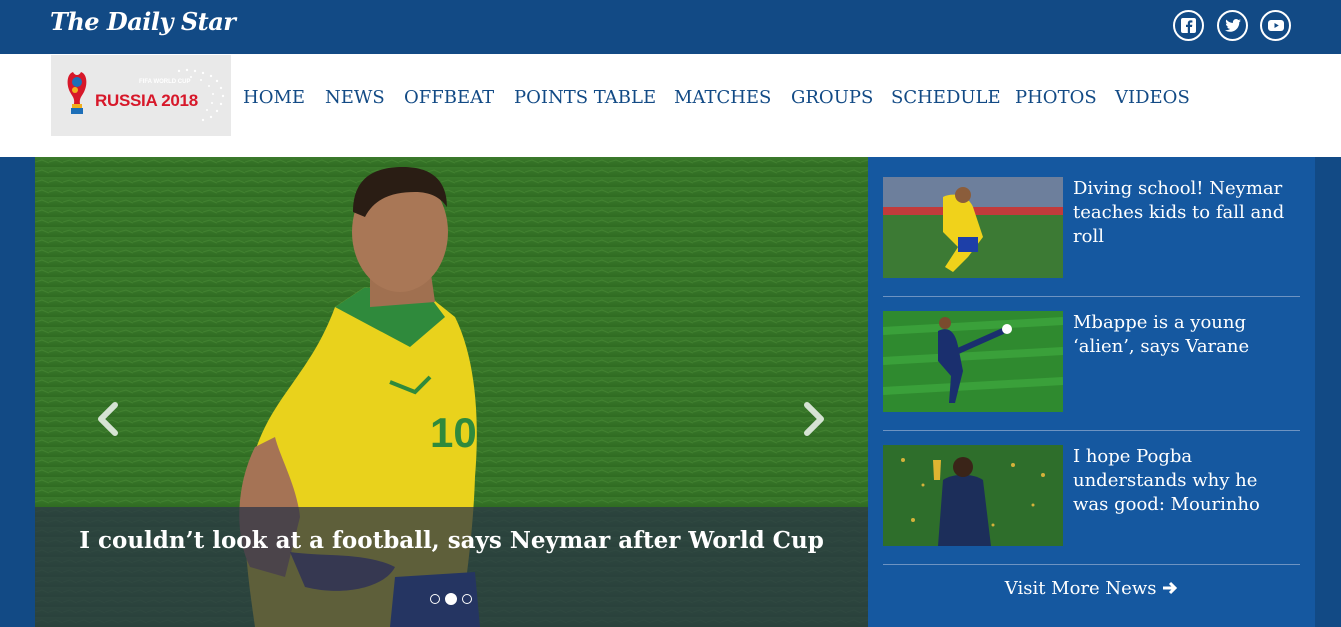 This screenshot has width=1341, height=627. What do you see at coordinates (1170, 588) in the screenshot?
I see `arrow-right-icon` at bounding box center [1170, 588].